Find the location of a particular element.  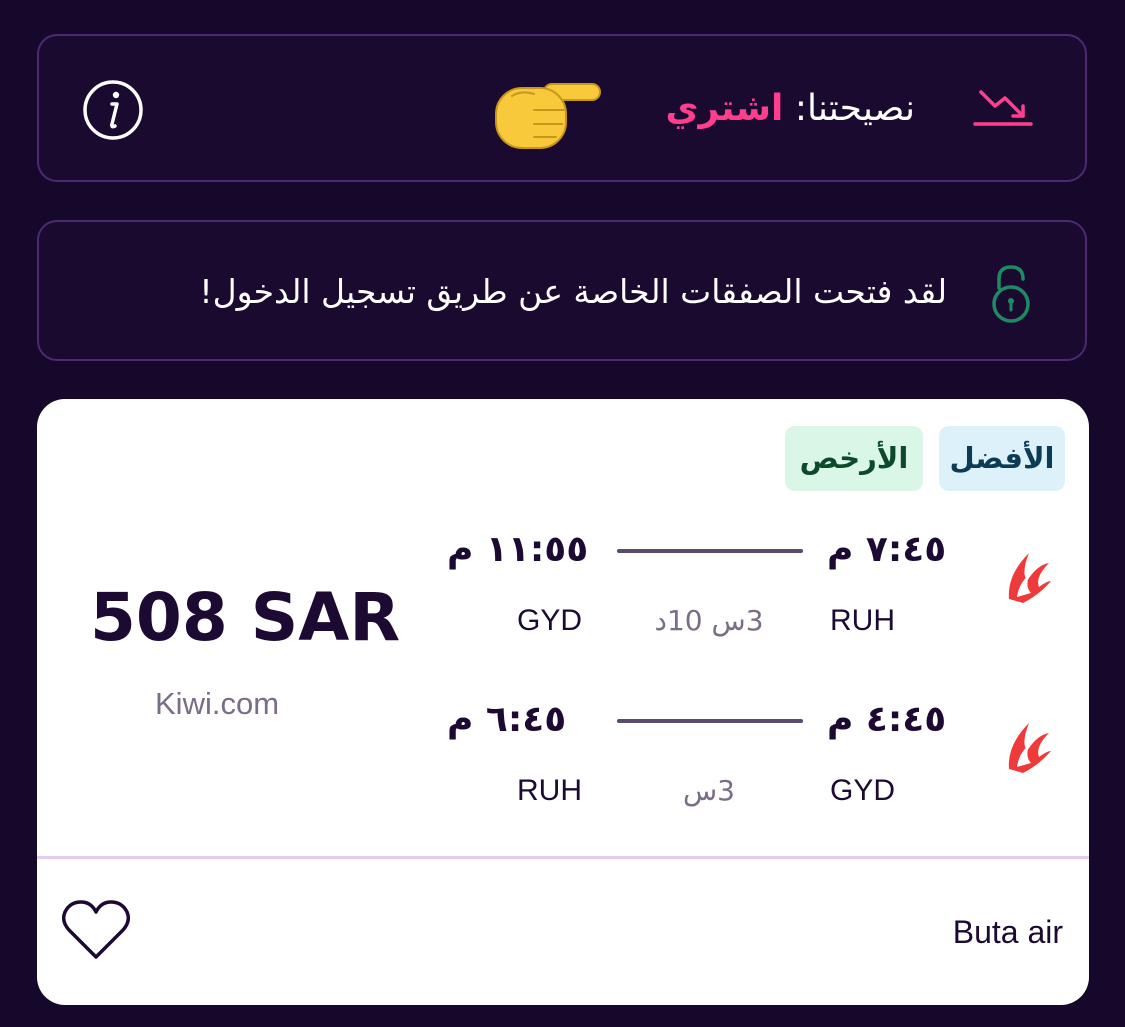

badge-best: الأفضل is located at coordinates (1002, 458).